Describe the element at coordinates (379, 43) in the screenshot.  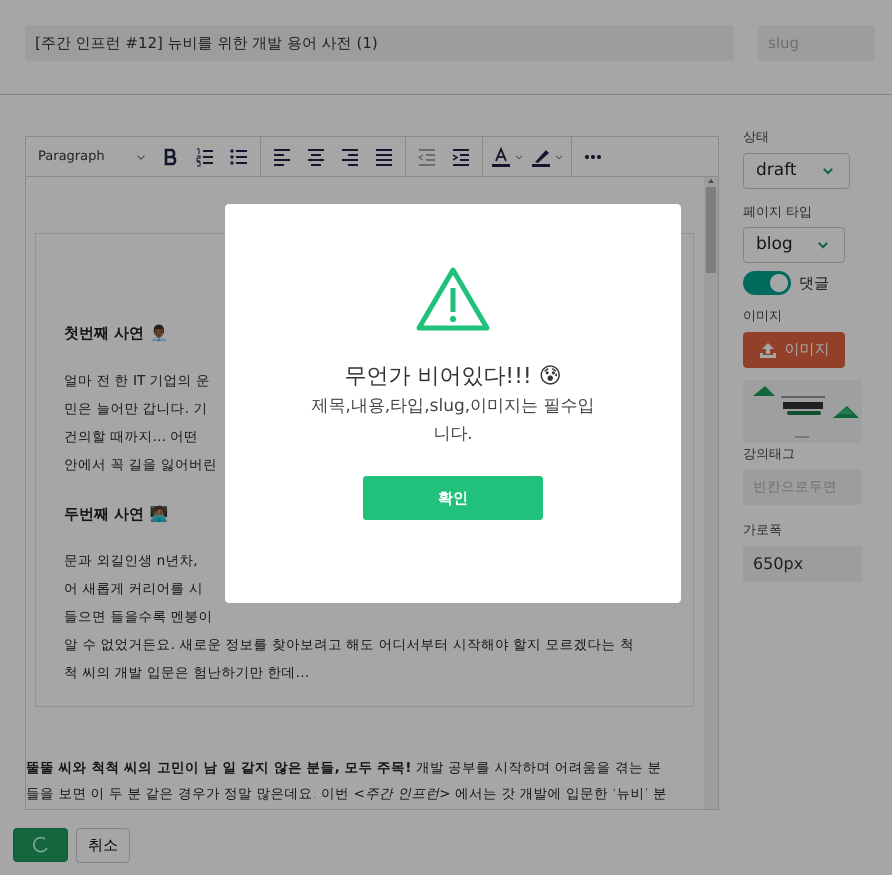
I see `title-field: [주간 인프런 #12] 뉴비를 위한 개발 용어 사전 (1)` at that location.